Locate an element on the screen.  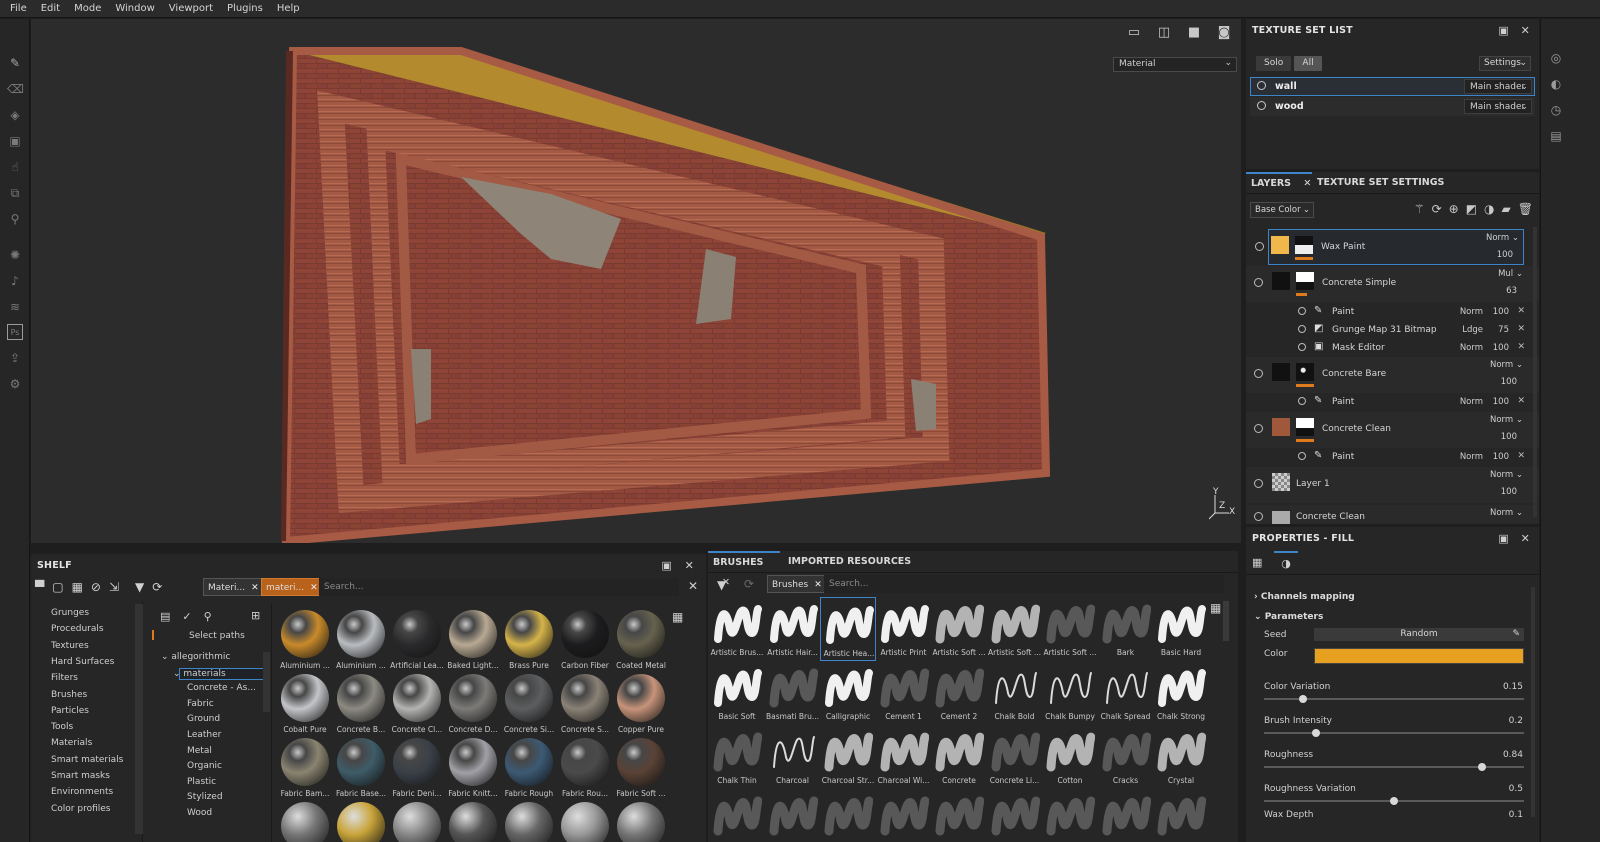
shelf-category: Color profiles is located at coordinates (80, 809).